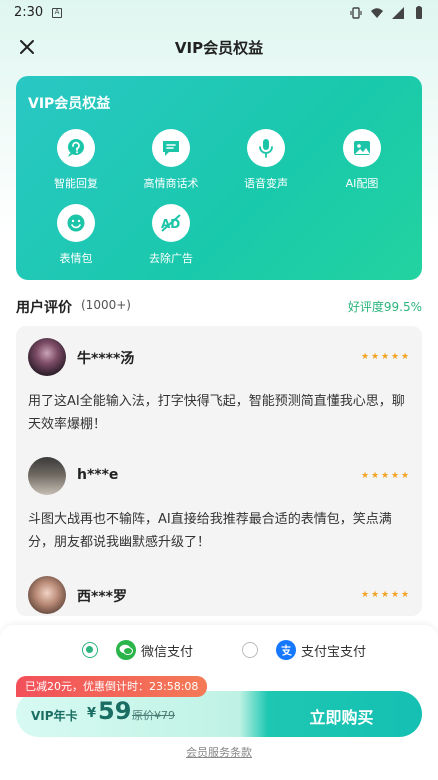 The width and height of the screenshot is (438, 780). What do you see at coordinates (112, 686) in the screenshot?
I see `promo-countdown-badge: 已减20元，优惠倒计时：23:58:08` at bounding box center [112, 686].